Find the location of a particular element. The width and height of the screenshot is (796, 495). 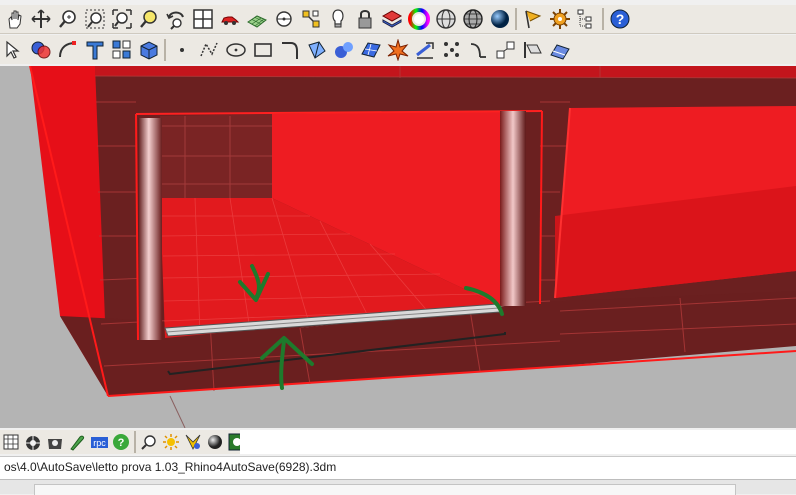

zoom-button is located at coordinates (67, 19).